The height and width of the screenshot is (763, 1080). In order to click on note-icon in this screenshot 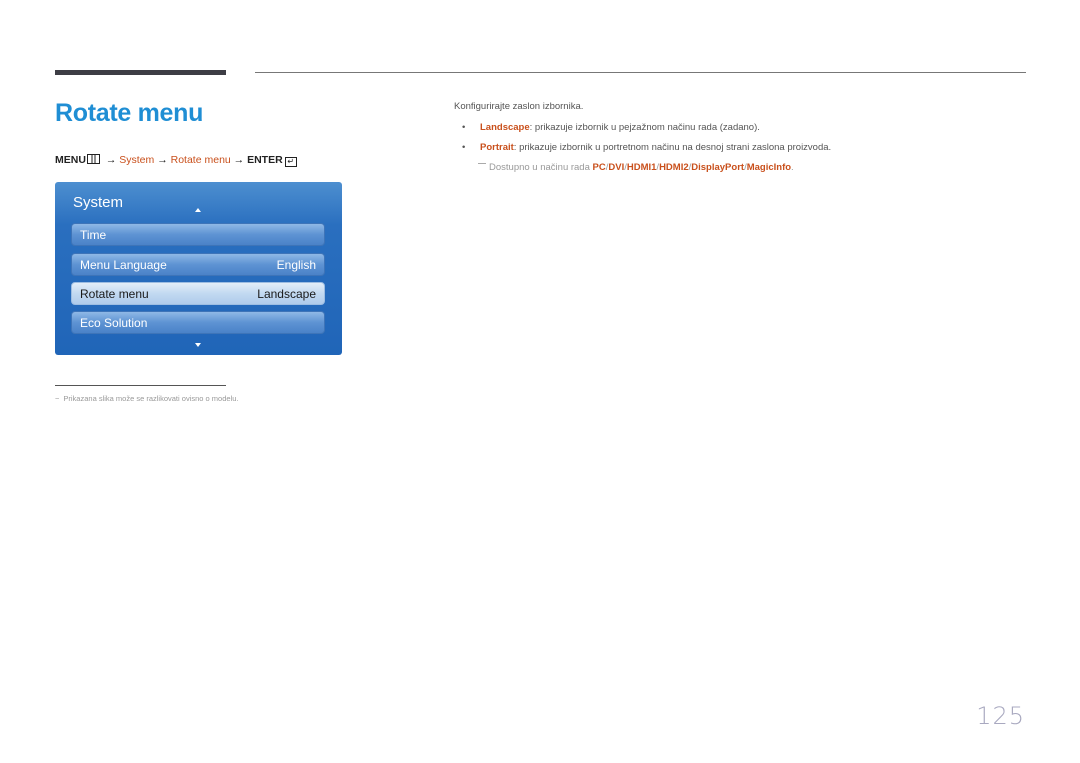, I will do `click(482, 163)`.